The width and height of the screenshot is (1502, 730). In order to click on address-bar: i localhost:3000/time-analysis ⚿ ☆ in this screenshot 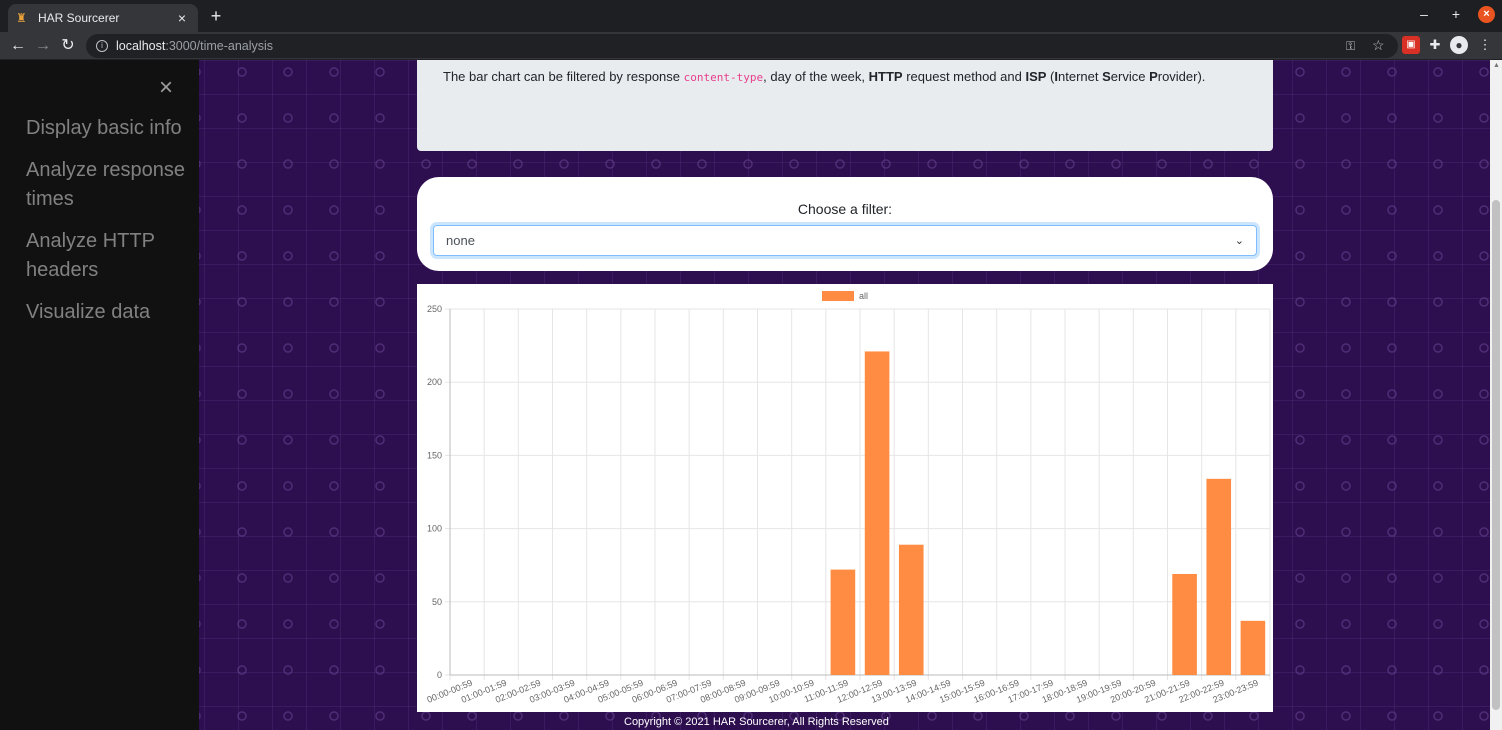, I will do `click(742, 46)`.